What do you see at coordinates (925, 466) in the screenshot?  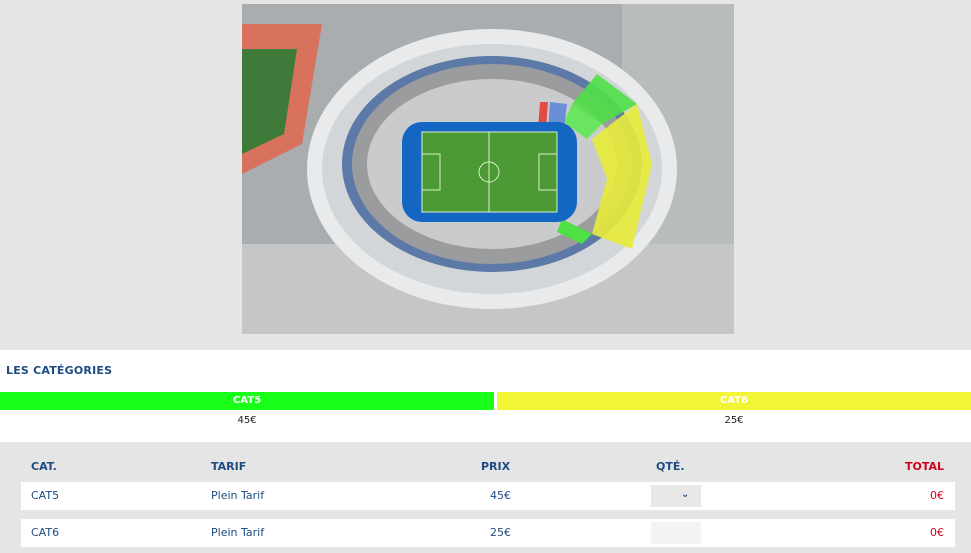 I see `header-total: TOTAL` at bounding box center [925, 466].